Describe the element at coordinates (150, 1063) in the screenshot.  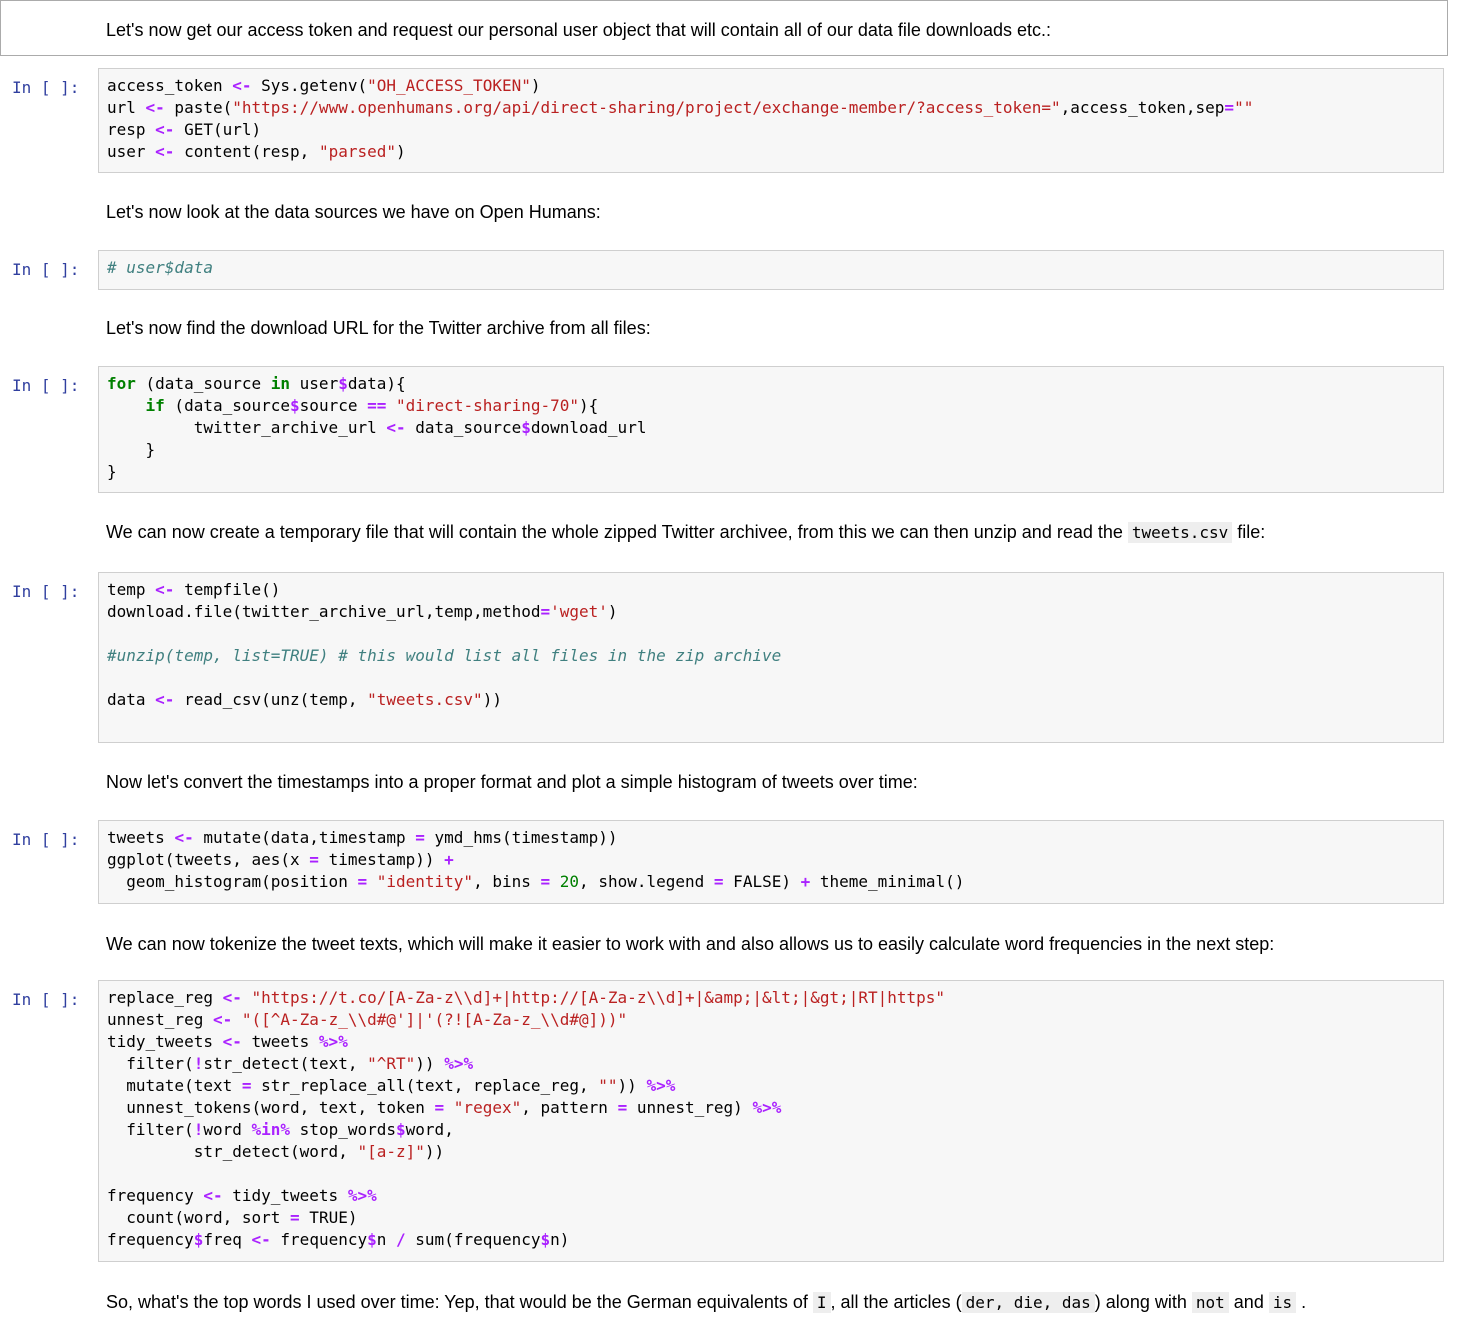
I see `code-token: filter(` at that location.